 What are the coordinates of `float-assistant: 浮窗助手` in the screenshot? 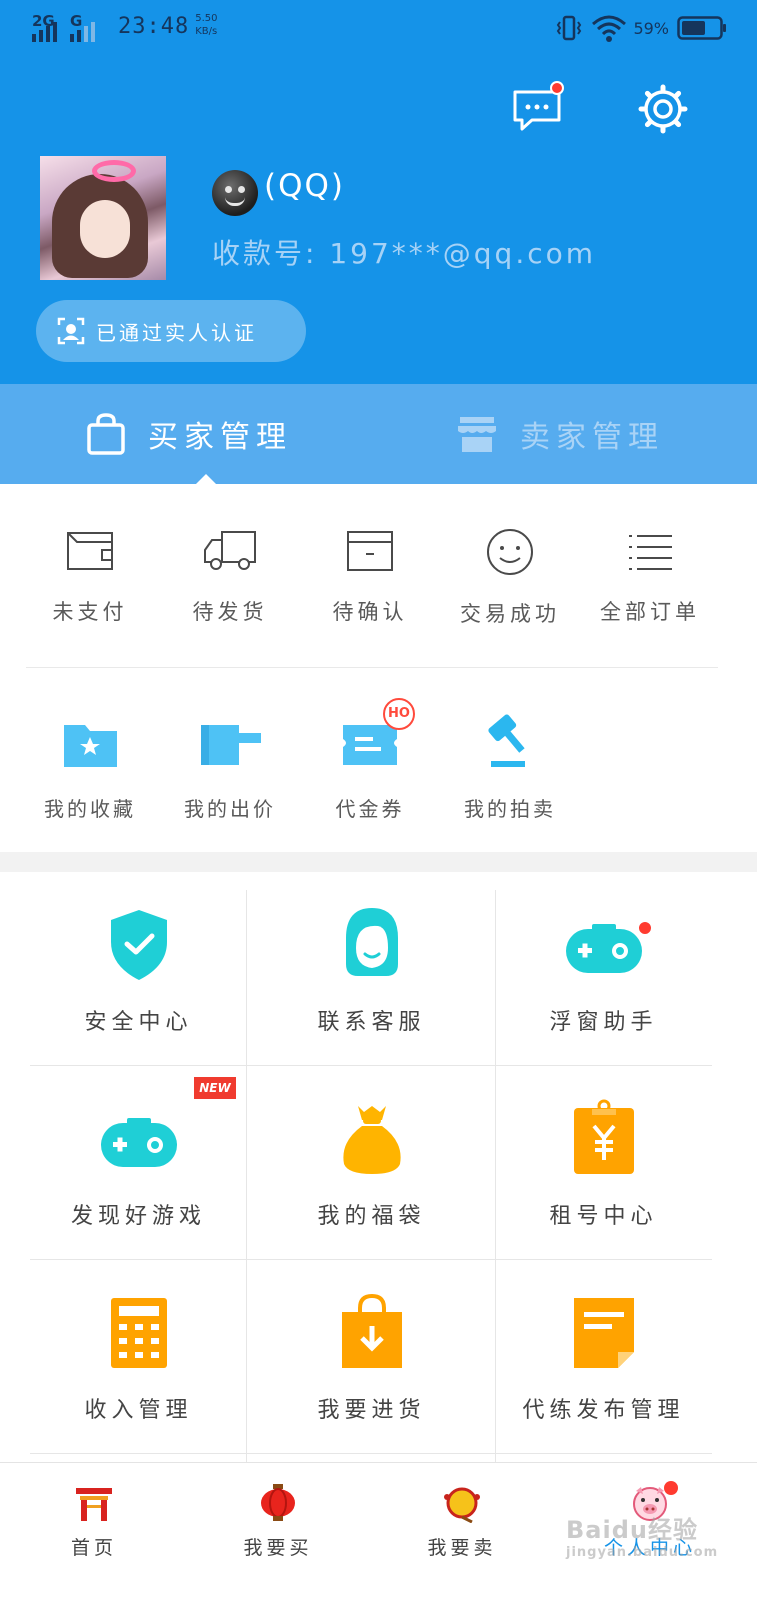 It's located at (603, 969).